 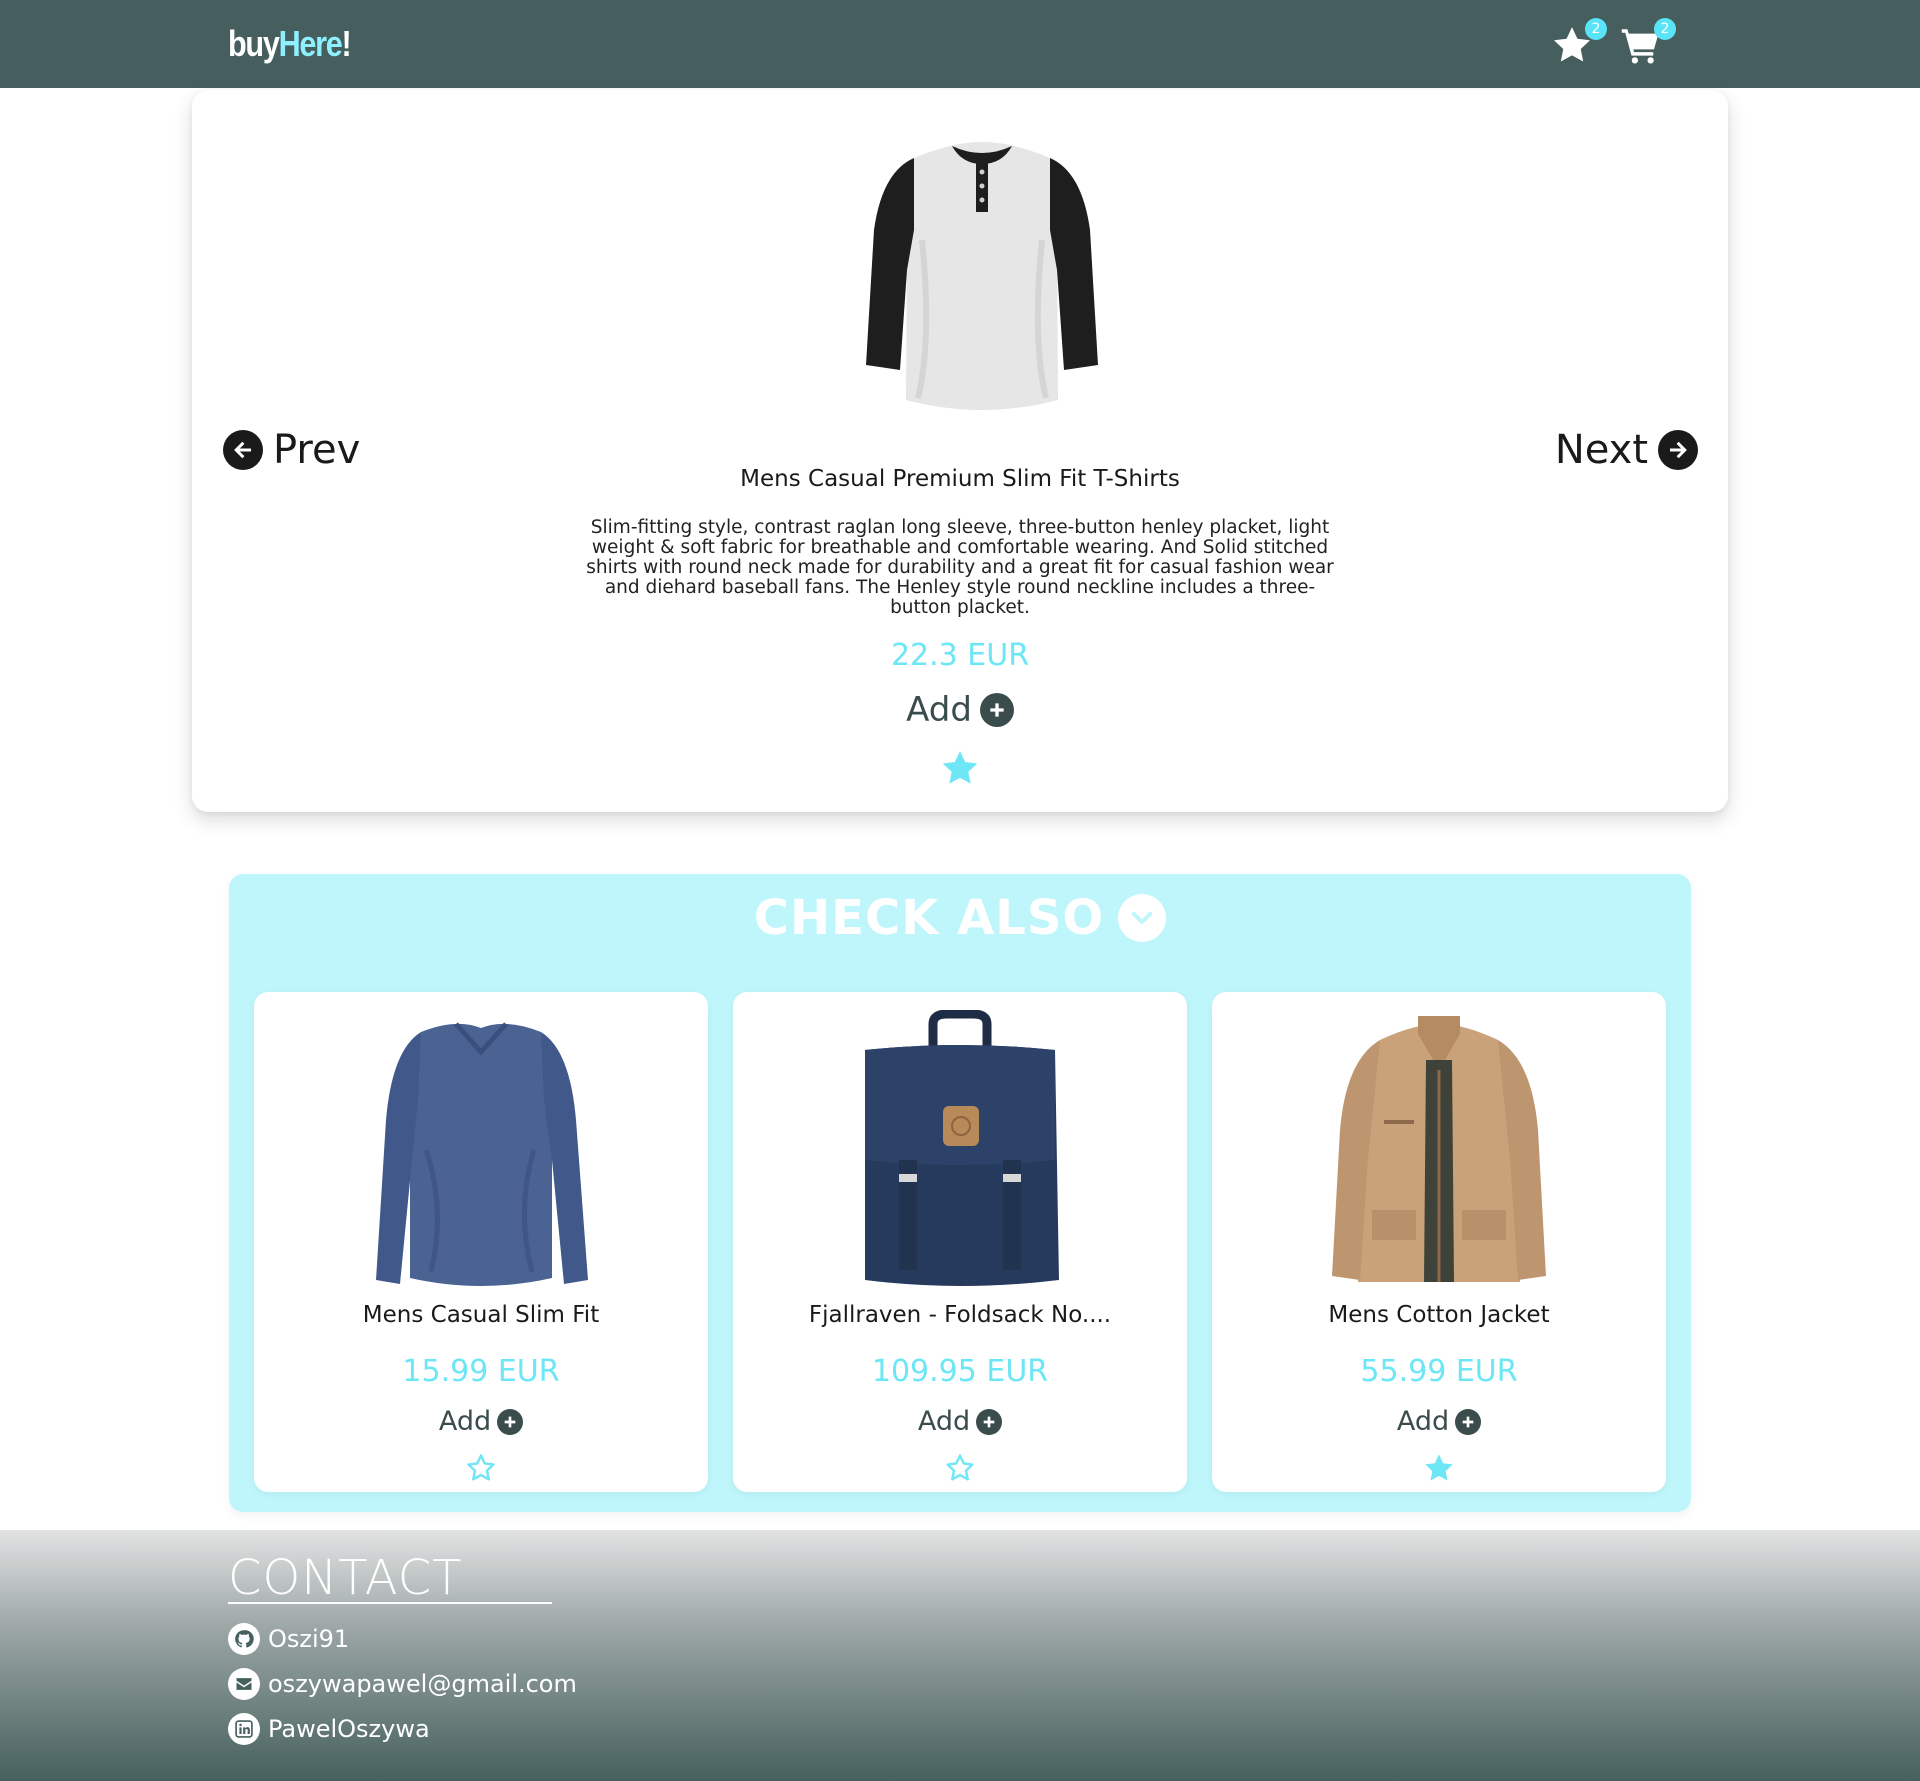 I want to click on favorites-button: 2, so click(x=1579, y=42).